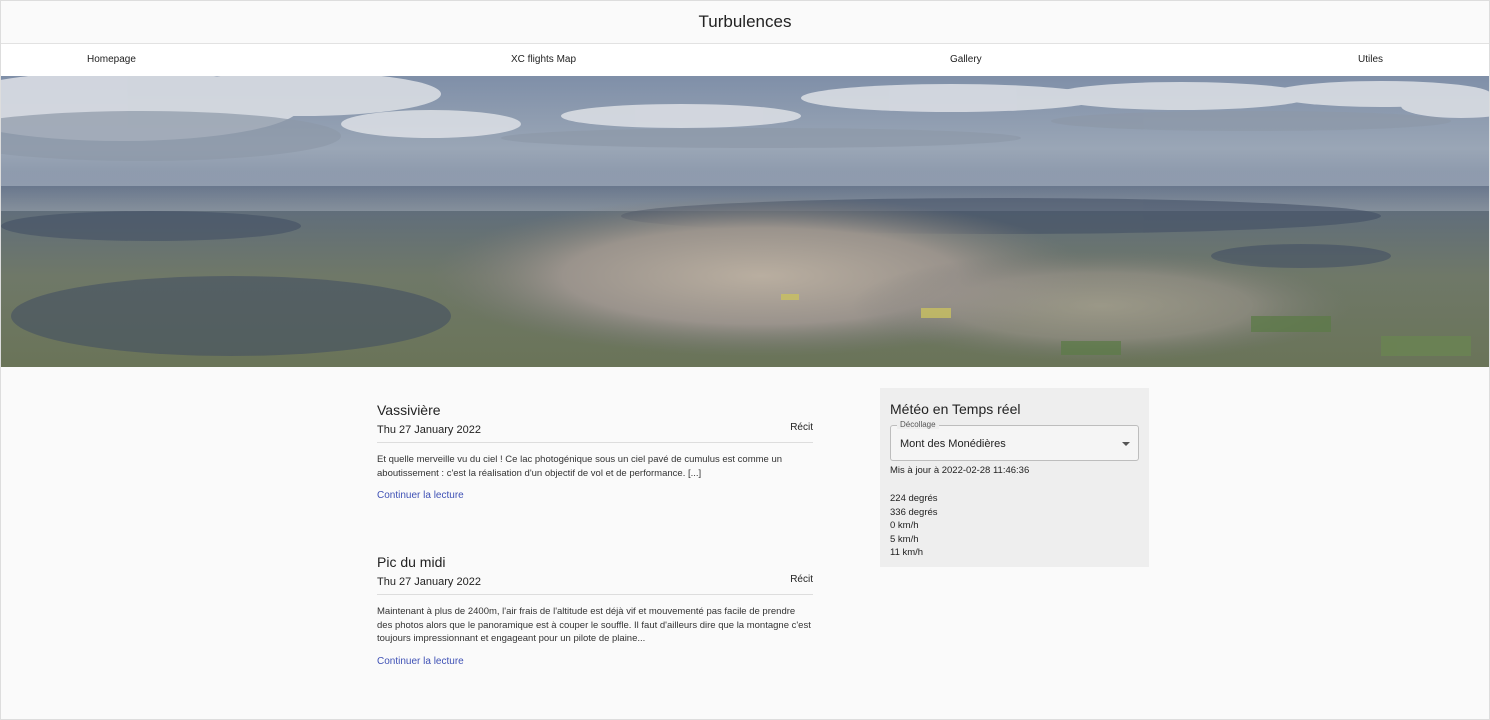 The height and width of the screenshot is (720, 1490). I want to click on takeoff-select-value: Mont des Monédières, so click(953, 444).